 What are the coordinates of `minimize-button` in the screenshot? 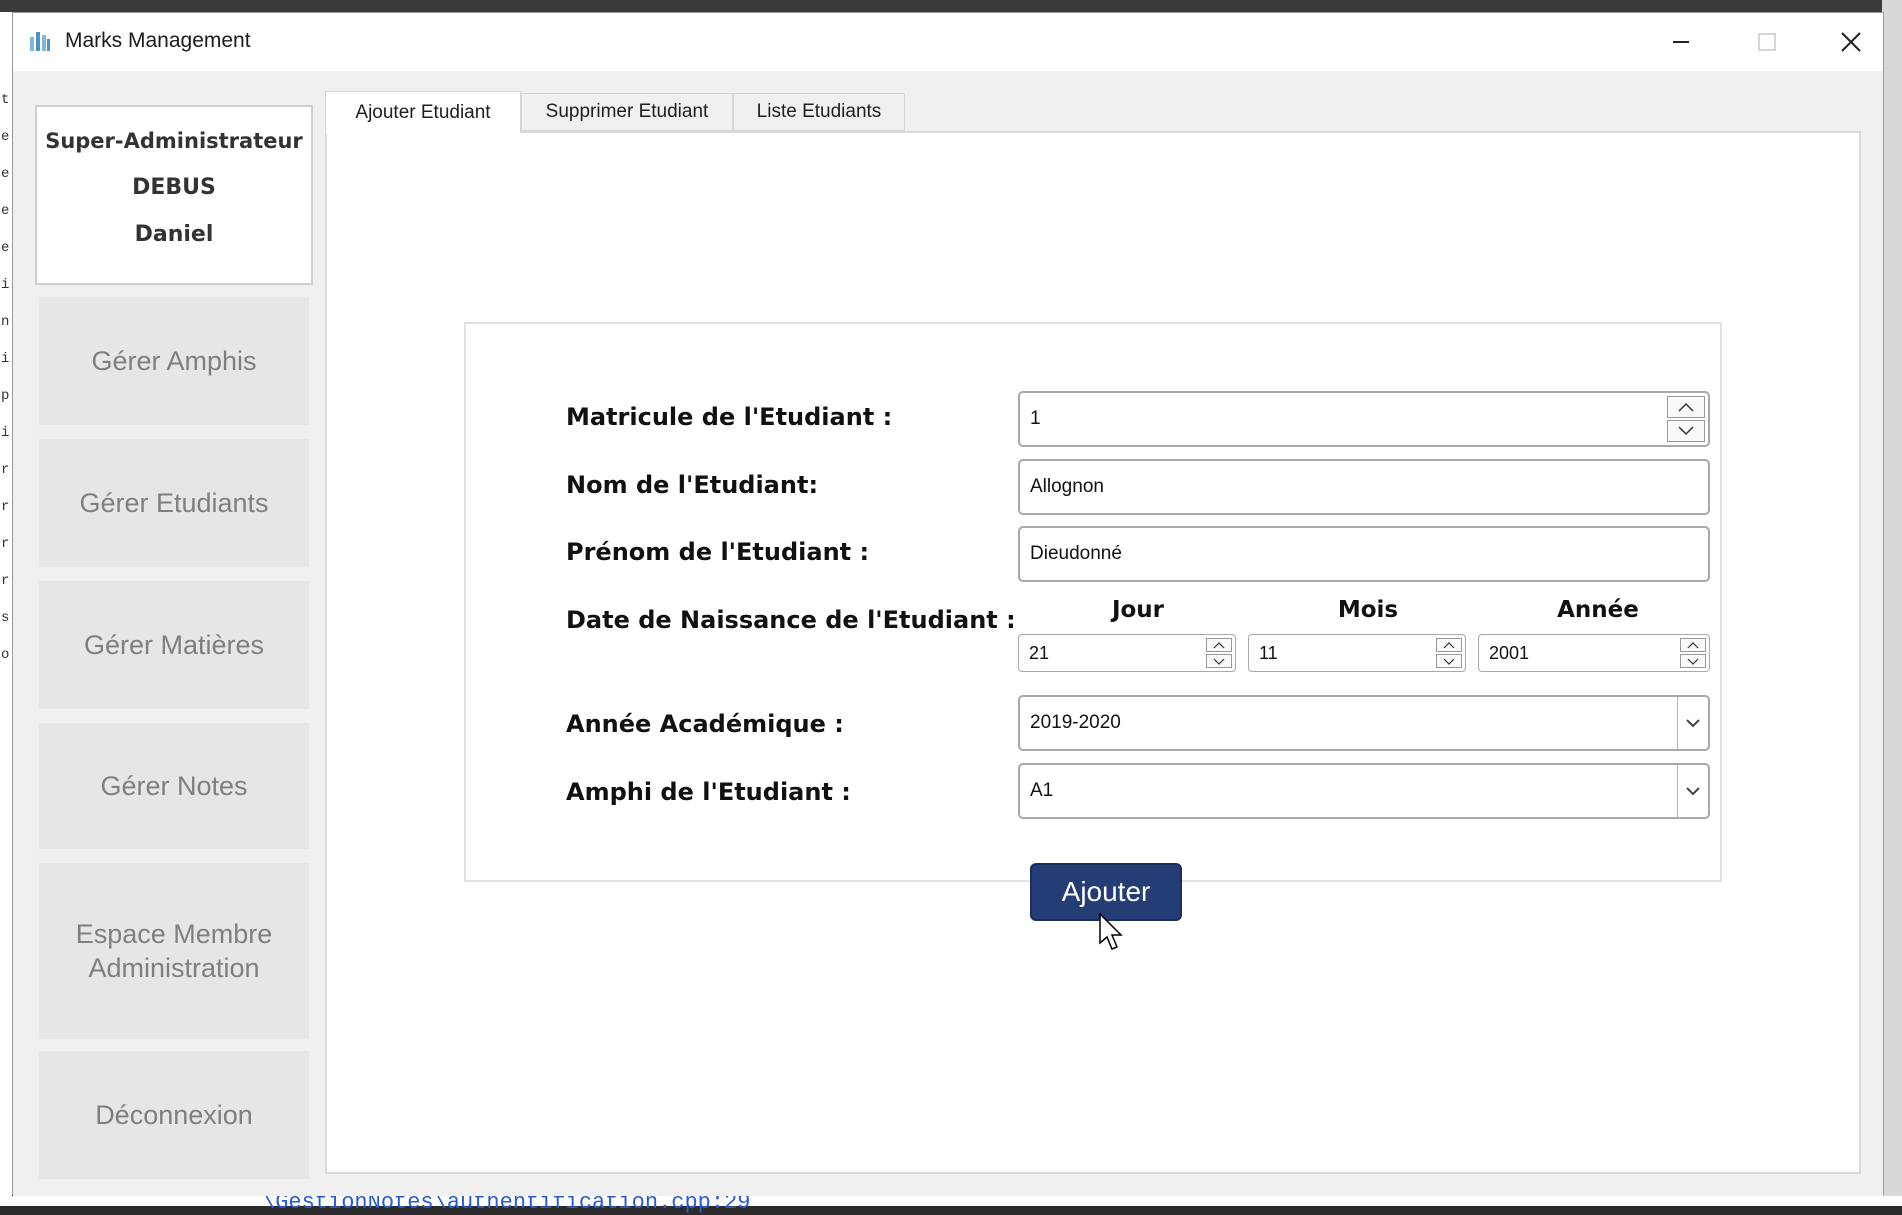 It's located at (1681, 42).